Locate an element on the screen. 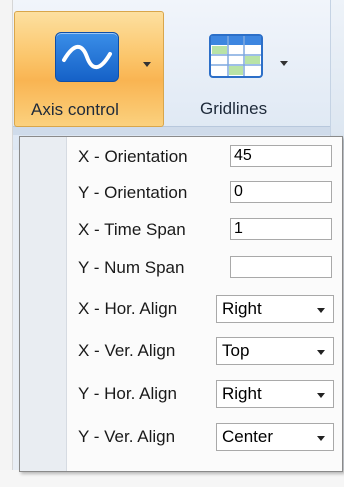  y-hor-align-label: Y - Hor. Align is located at coordinates (127, 393).